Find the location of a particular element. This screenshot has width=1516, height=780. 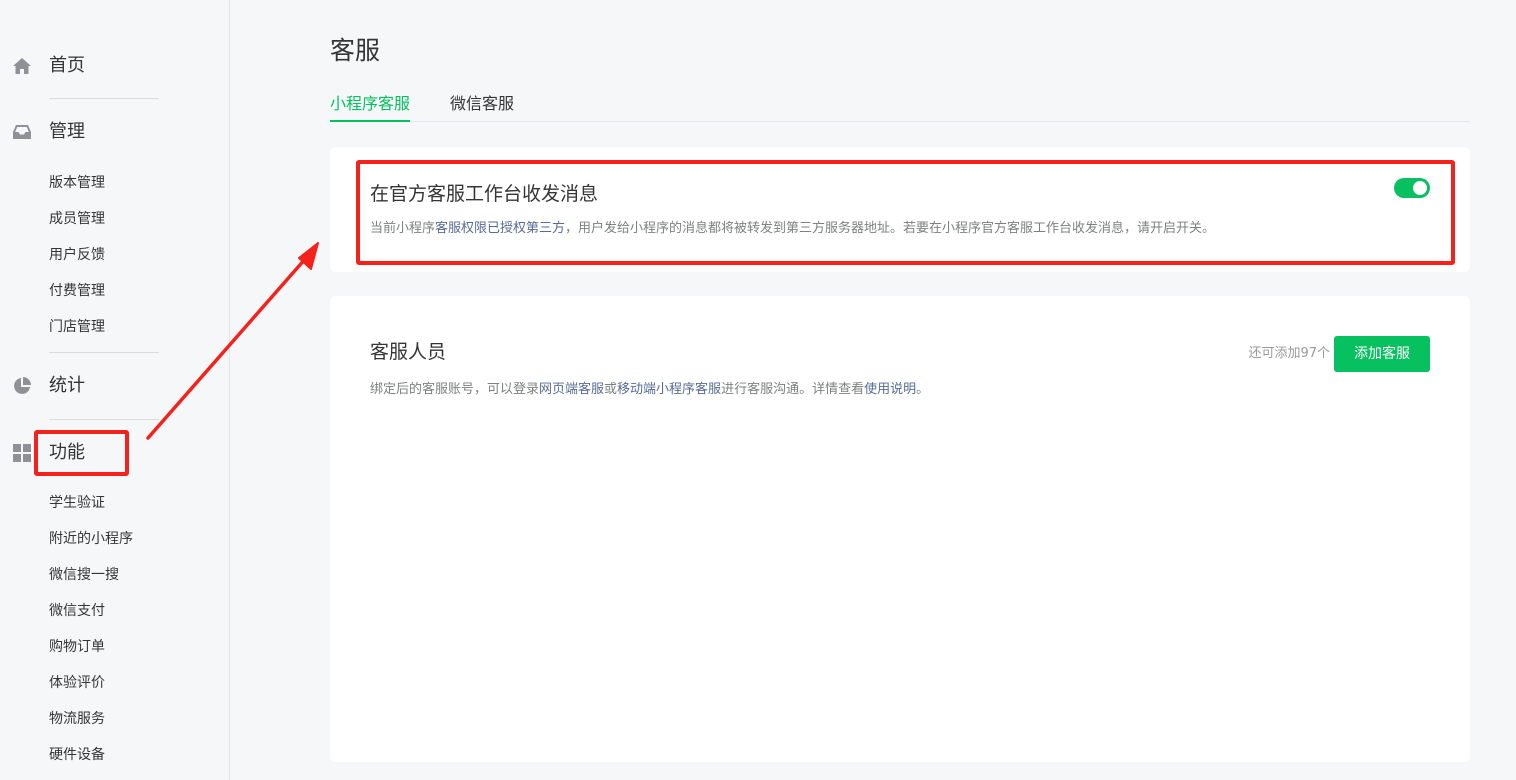

sidebar-item-management: 管理 is located at coordinates (100, 132).